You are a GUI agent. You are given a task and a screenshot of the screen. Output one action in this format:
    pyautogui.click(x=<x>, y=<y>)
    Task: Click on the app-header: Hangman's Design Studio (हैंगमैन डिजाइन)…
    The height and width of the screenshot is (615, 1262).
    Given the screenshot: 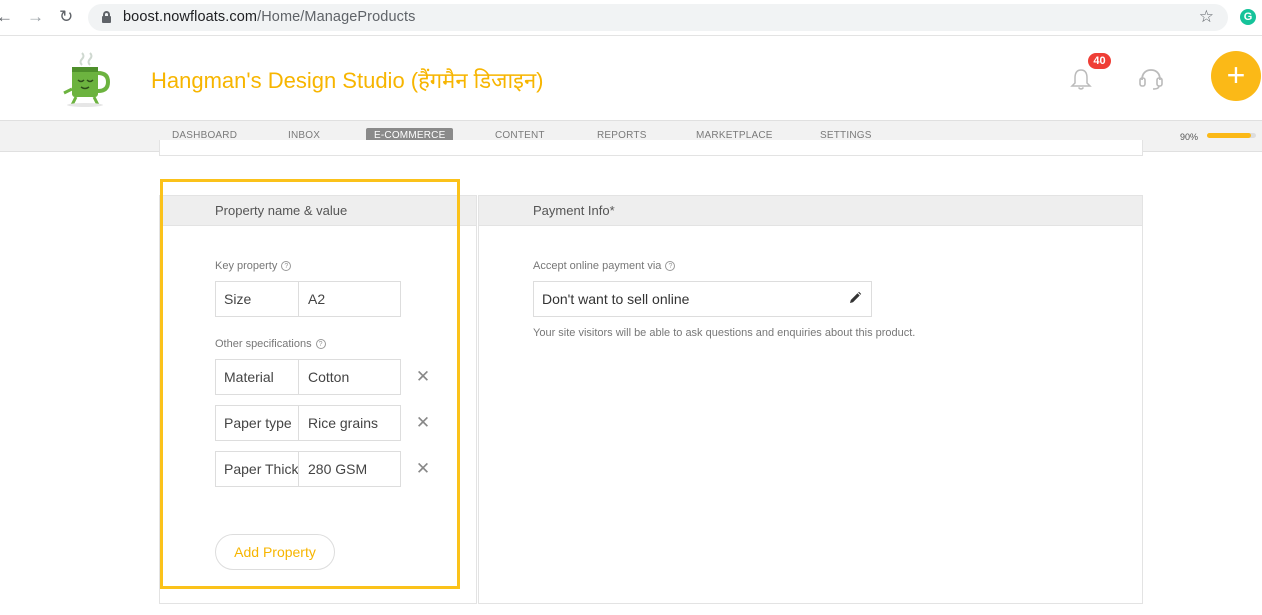 What is the action you would take?
    pyautogui.click(x=631, y=78)
    